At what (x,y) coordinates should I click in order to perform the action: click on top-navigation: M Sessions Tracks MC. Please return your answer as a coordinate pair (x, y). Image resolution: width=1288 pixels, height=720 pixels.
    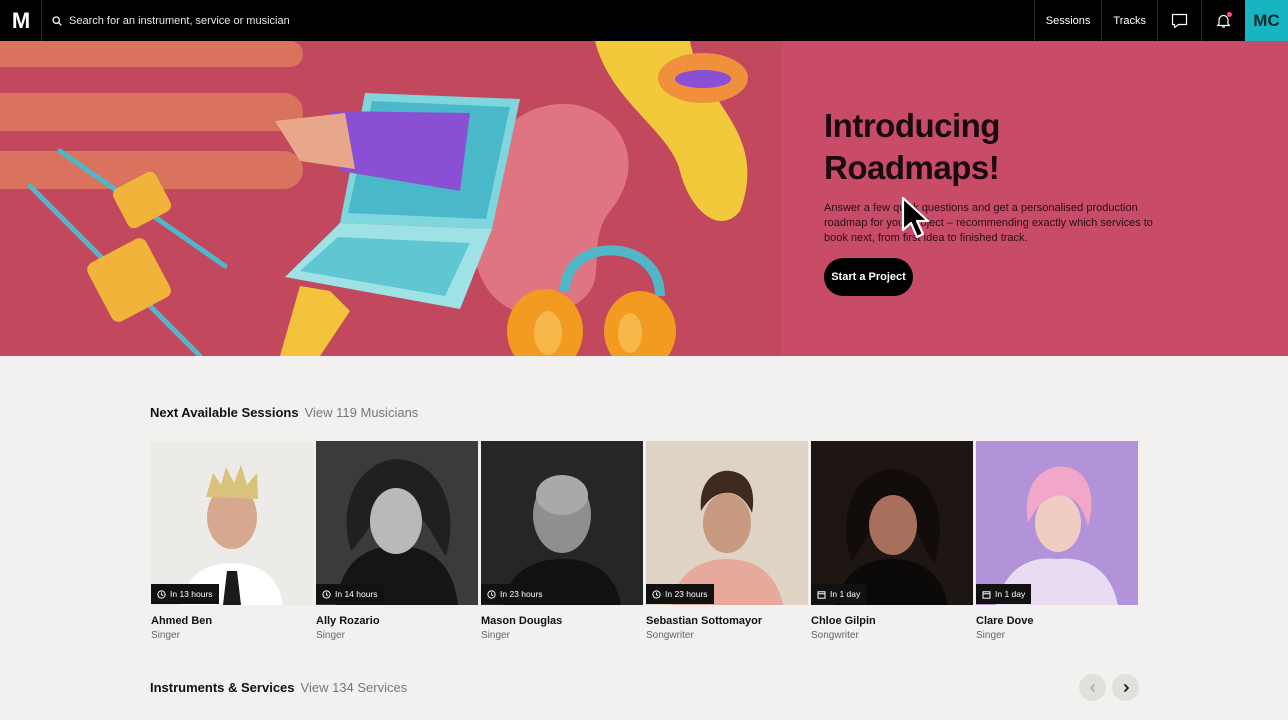
    Looking at the image, I should click on (644, 20).